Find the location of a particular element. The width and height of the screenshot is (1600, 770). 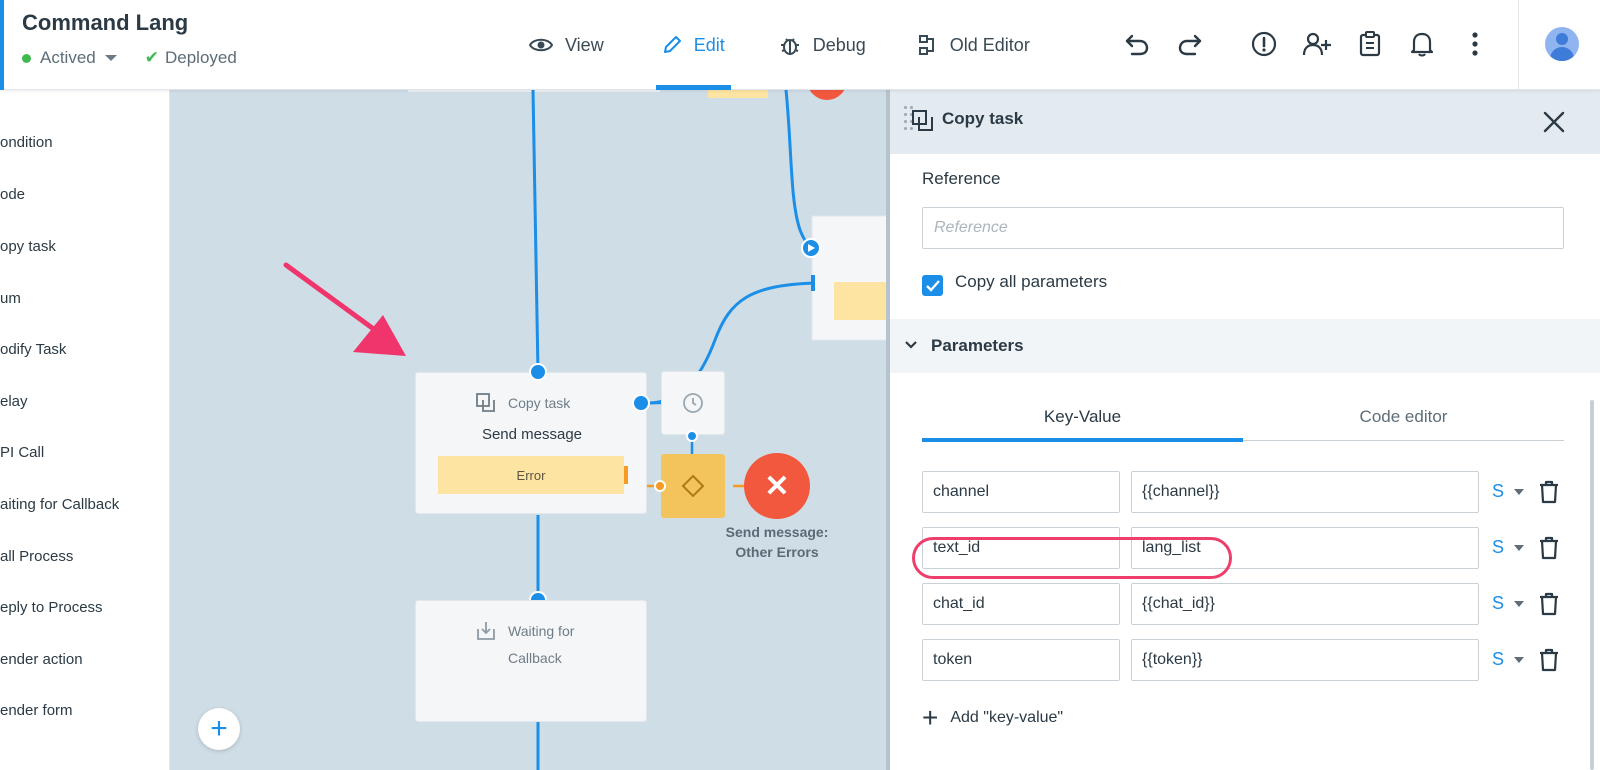

diamond-icon is located at coordinates (693, 486).